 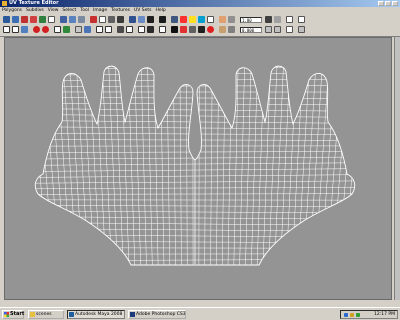 I want to click on layout-icon, so click(x=120, y=19).